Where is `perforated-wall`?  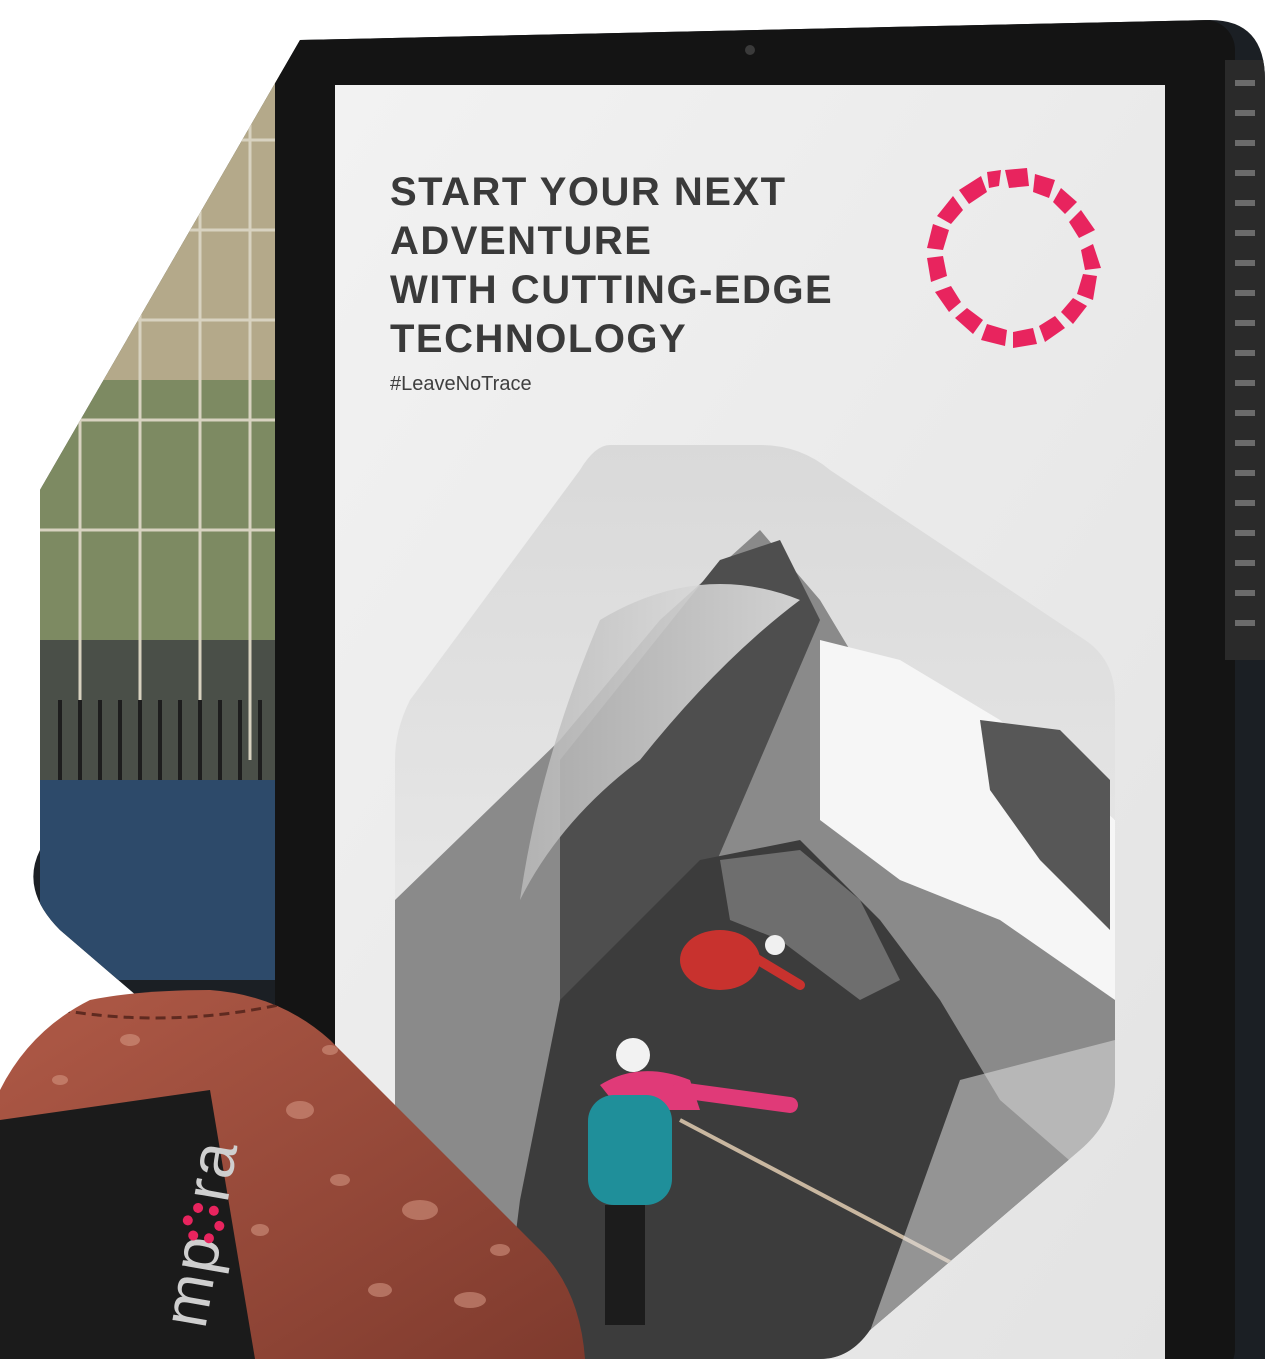
perforated-wall is located at coordinates (1245, 360).